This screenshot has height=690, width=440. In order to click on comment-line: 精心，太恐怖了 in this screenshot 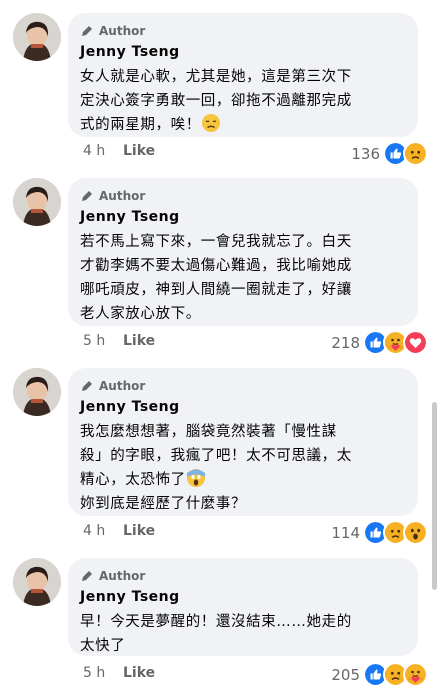, I will do `click(133, 480)`.